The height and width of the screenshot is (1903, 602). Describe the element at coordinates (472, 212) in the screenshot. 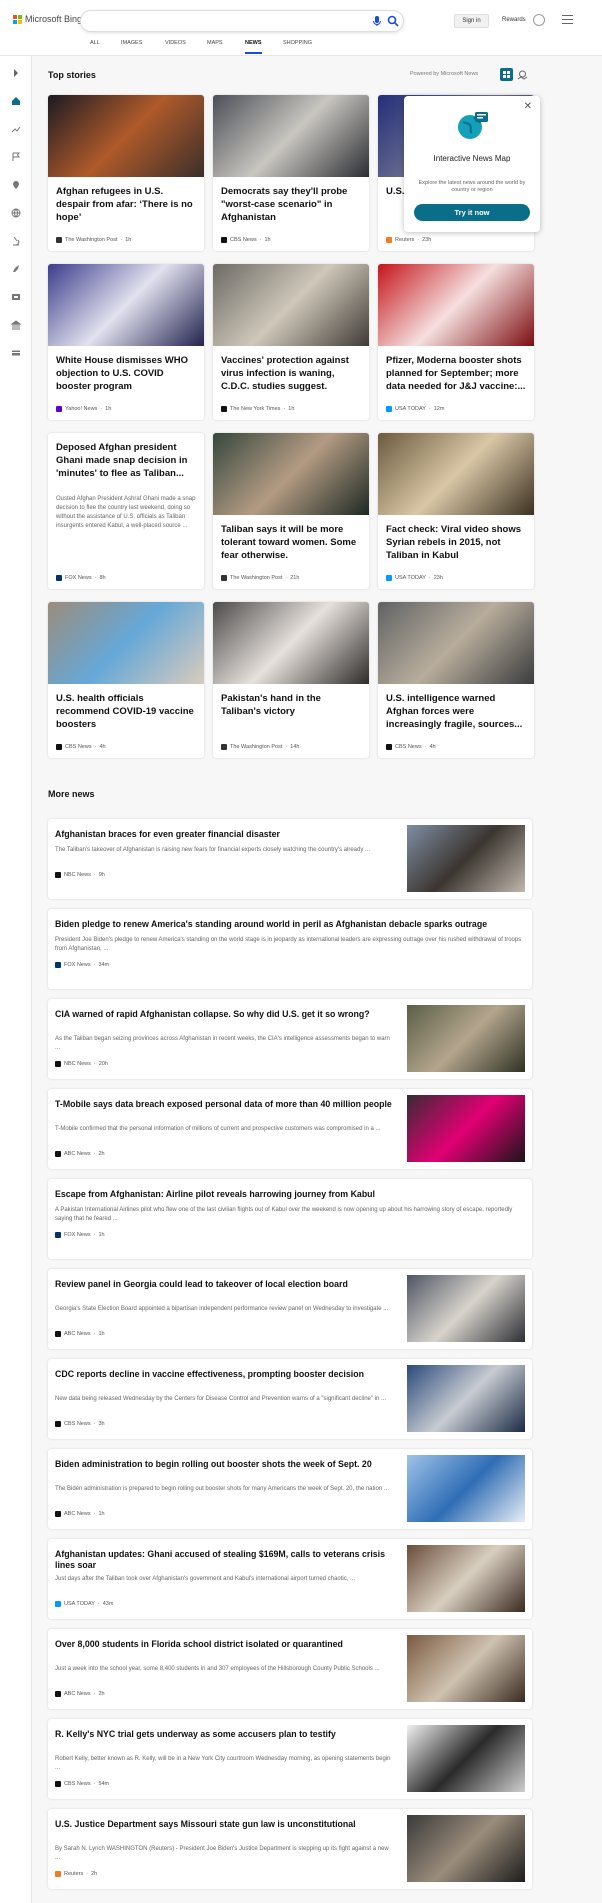

I see `try-it-now-button: Try it now` at that location.